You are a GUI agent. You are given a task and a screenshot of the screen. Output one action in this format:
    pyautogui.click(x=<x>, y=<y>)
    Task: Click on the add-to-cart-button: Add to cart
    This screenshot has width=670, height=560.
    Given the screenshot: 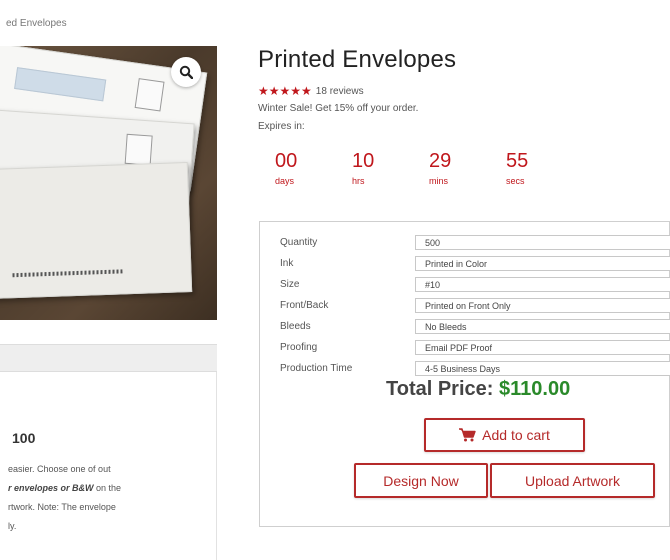 What is the action you would take?
    pyautogui.click(x=504, y=435)
    